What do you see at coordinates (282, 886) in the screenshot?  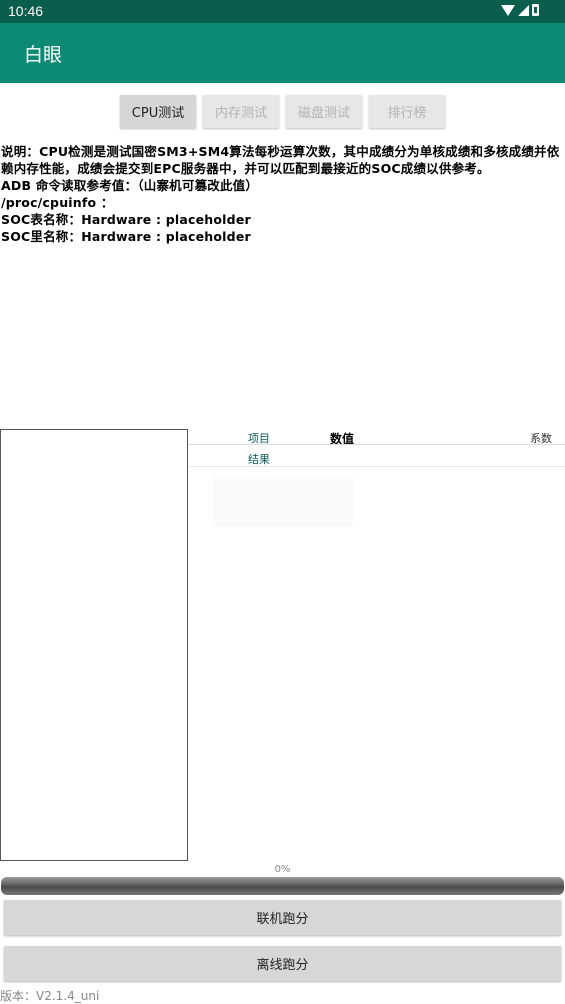 I see `progress-bar` at bounding box center [282, 886].